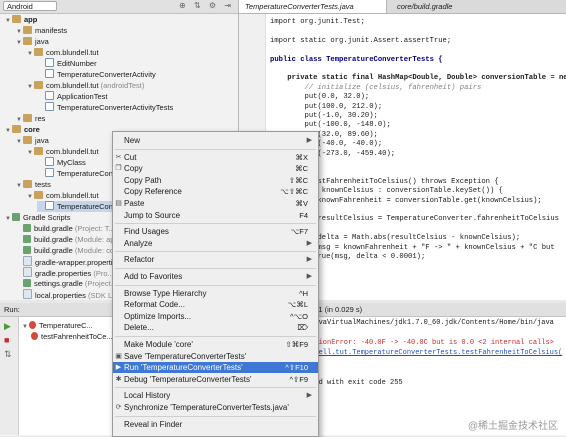  What do you see at coordinates (67, 63) in the screenshot?
I see `tree-item: EditNumber` at bounding box center [67, 63].